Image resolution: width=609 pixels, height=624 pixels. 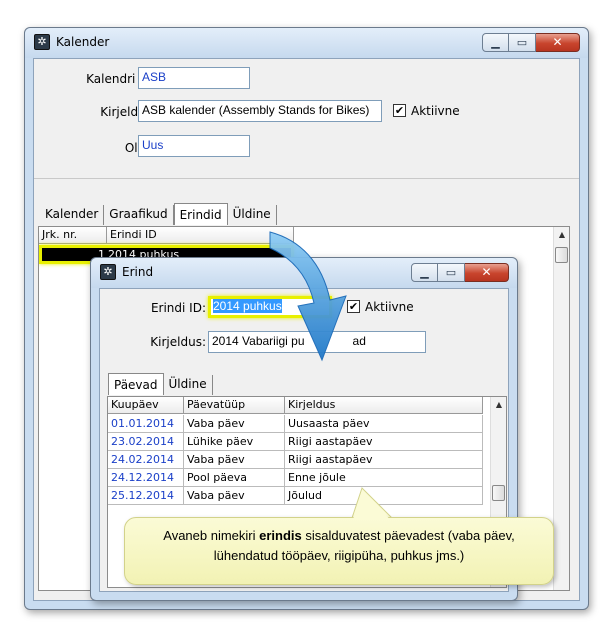 What do you see at coordinates (138, 272) in the screenshot?
I see `erind-title: Erind` at bounding box center [138, 272].